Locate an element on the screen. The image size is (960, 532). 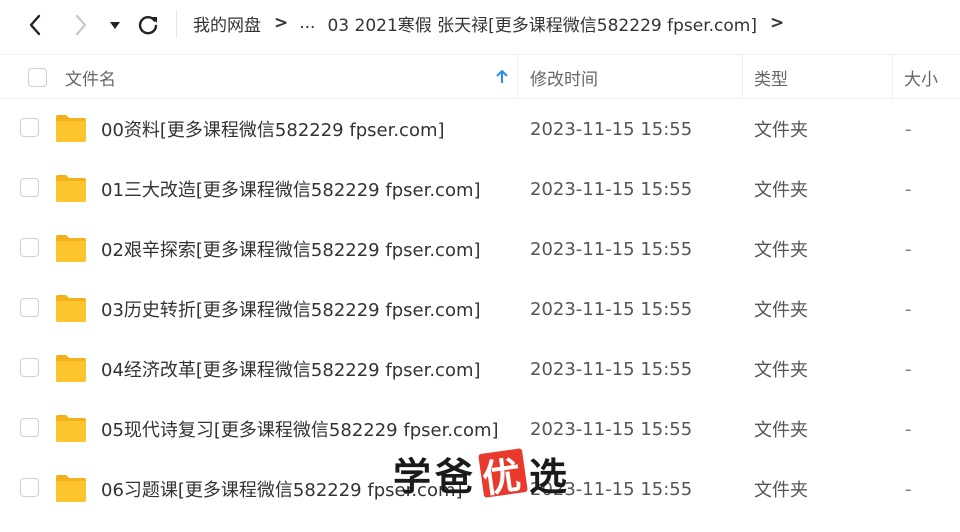
column-header-size: 大小 is located at coordinates (932, 77).